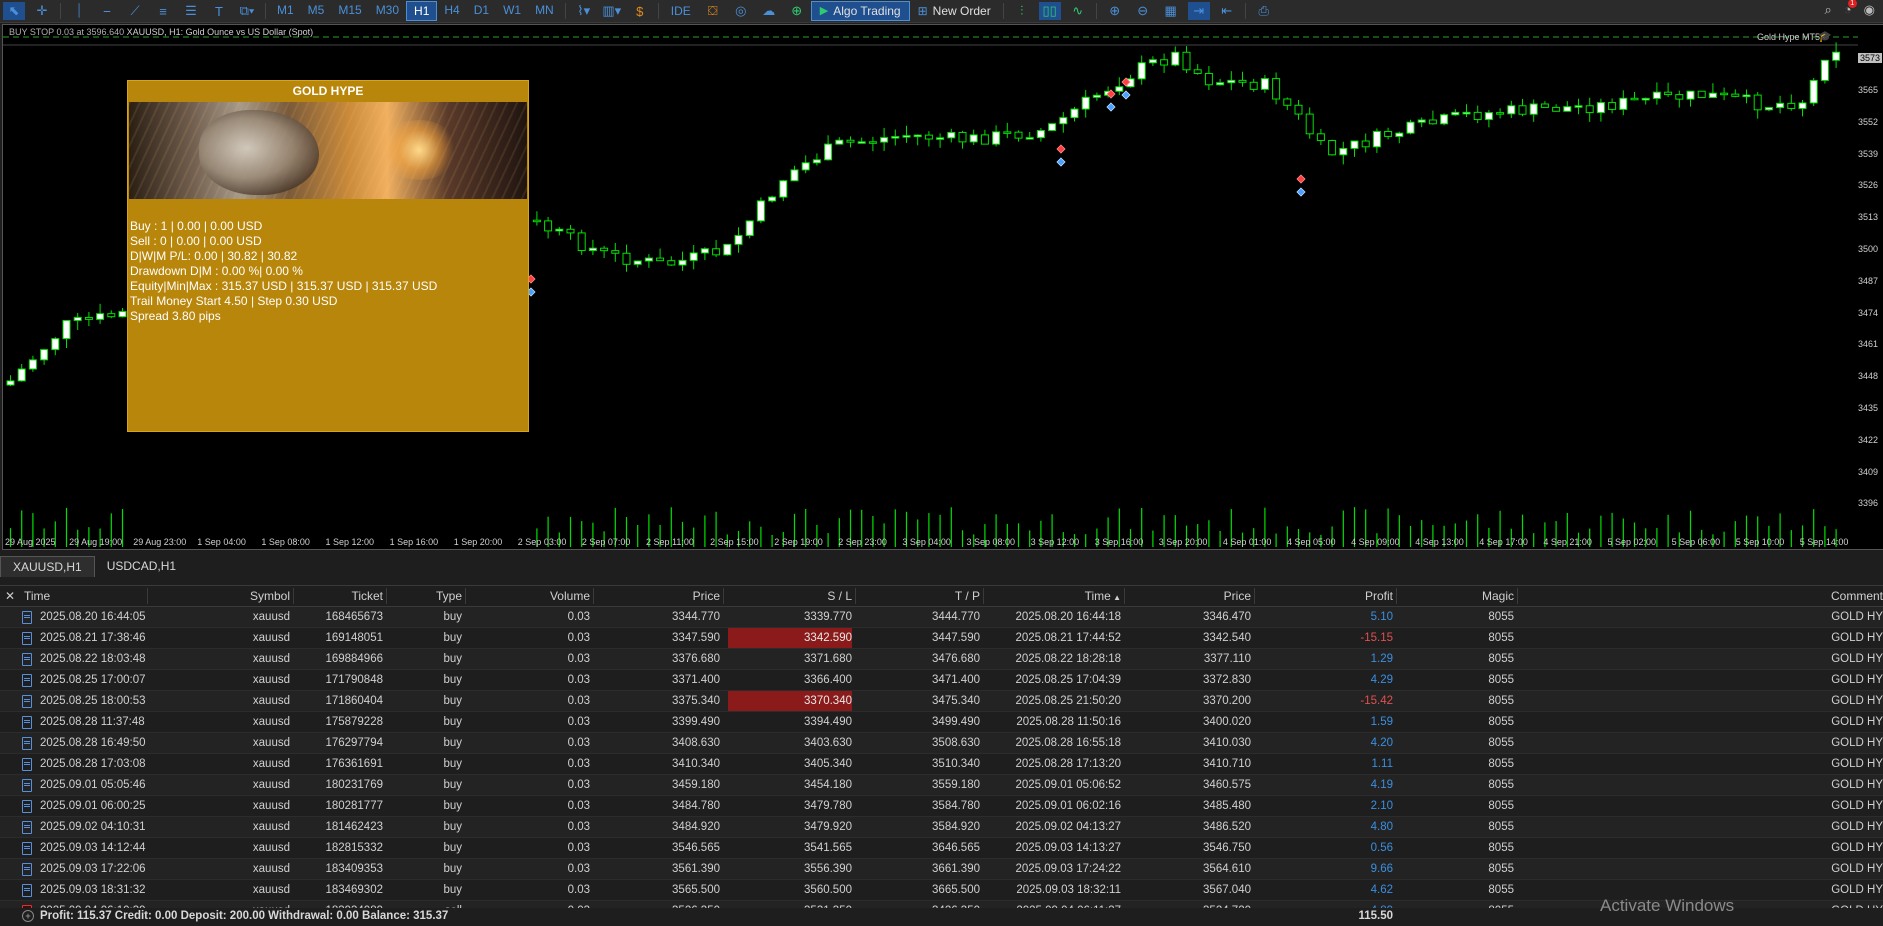 This screenshot has height=926, width=1883. What do you see at coordinates (681, 11) in the screenshot?
I see `ide-button: IDE` at bounding box center [681, 11].